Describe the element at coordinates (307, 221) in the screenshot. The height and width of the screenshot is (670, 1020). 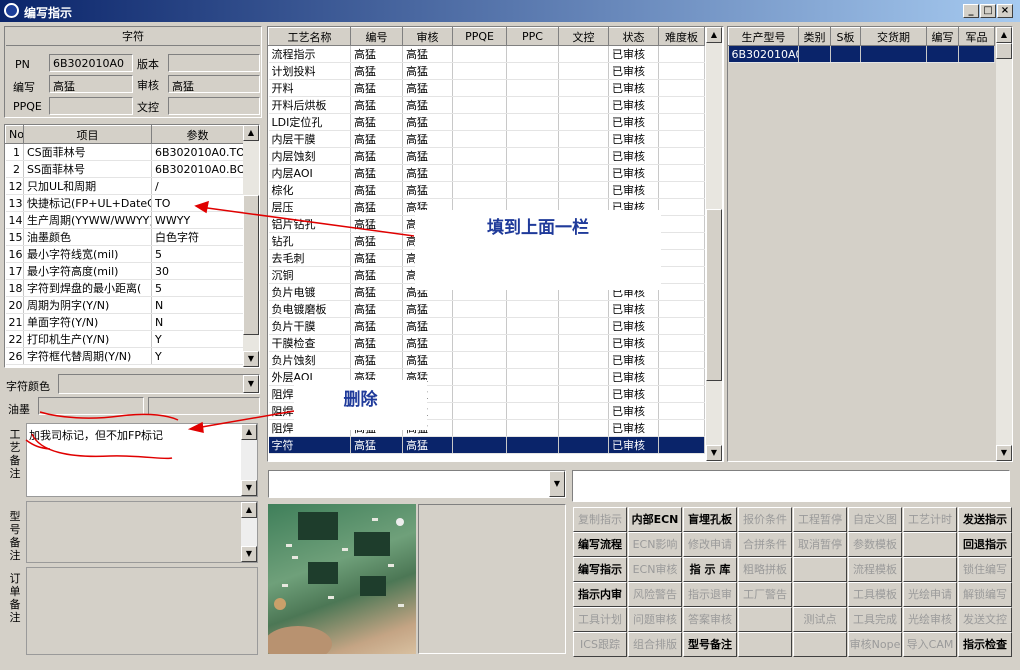
I see `annotation-arrow-fill` at that location.